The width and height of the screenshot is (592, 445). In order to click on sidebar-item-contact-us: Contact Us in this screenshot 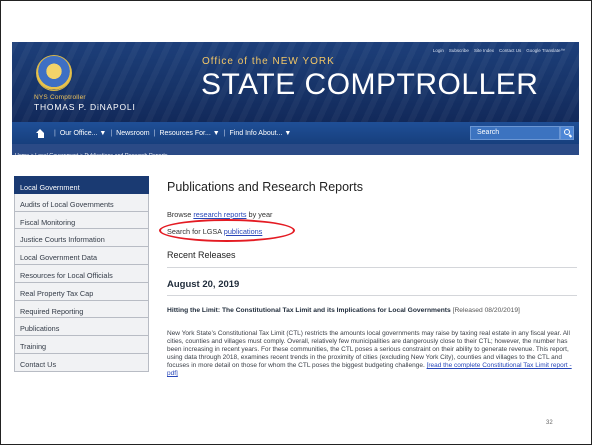, I will do `click(81, 362)`.